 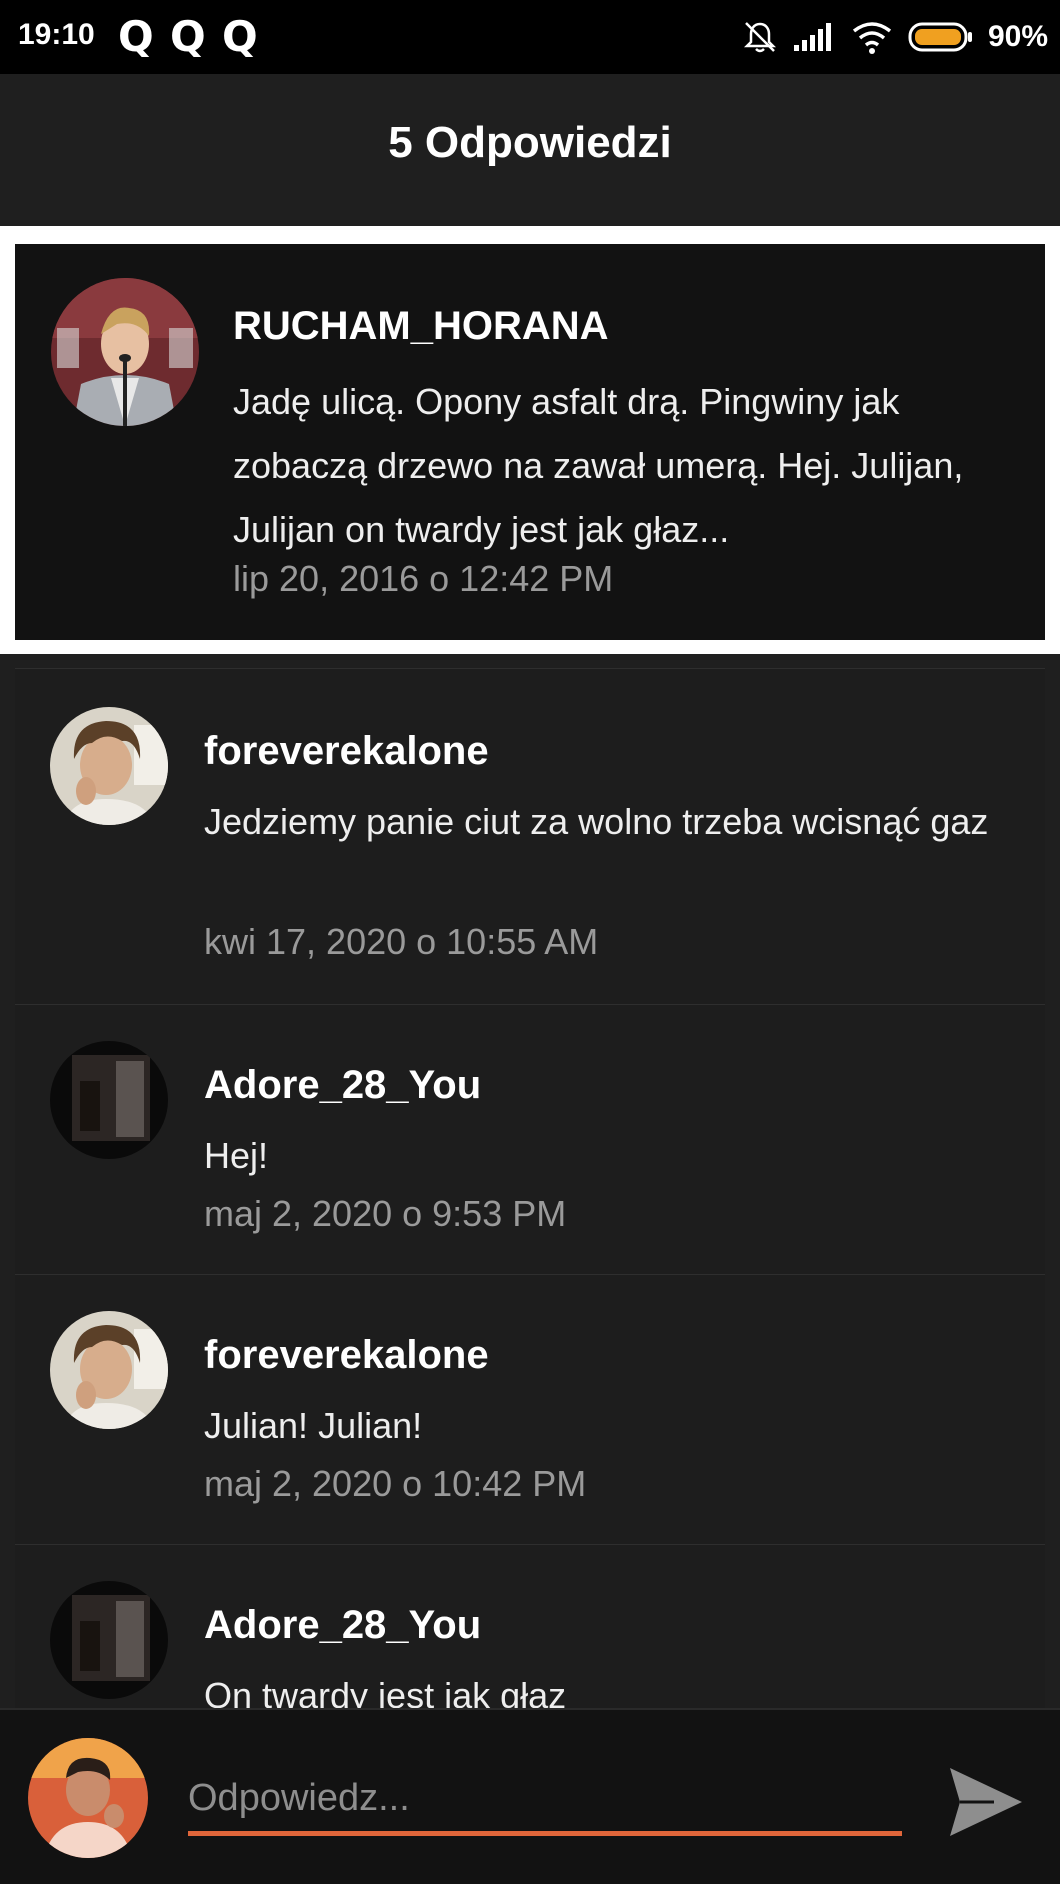 What do you see at coordinates (385, 1691) in the screenshot?
I see `reply-text: On twardy jest jak głaz` at bounding box center [385, 1691].